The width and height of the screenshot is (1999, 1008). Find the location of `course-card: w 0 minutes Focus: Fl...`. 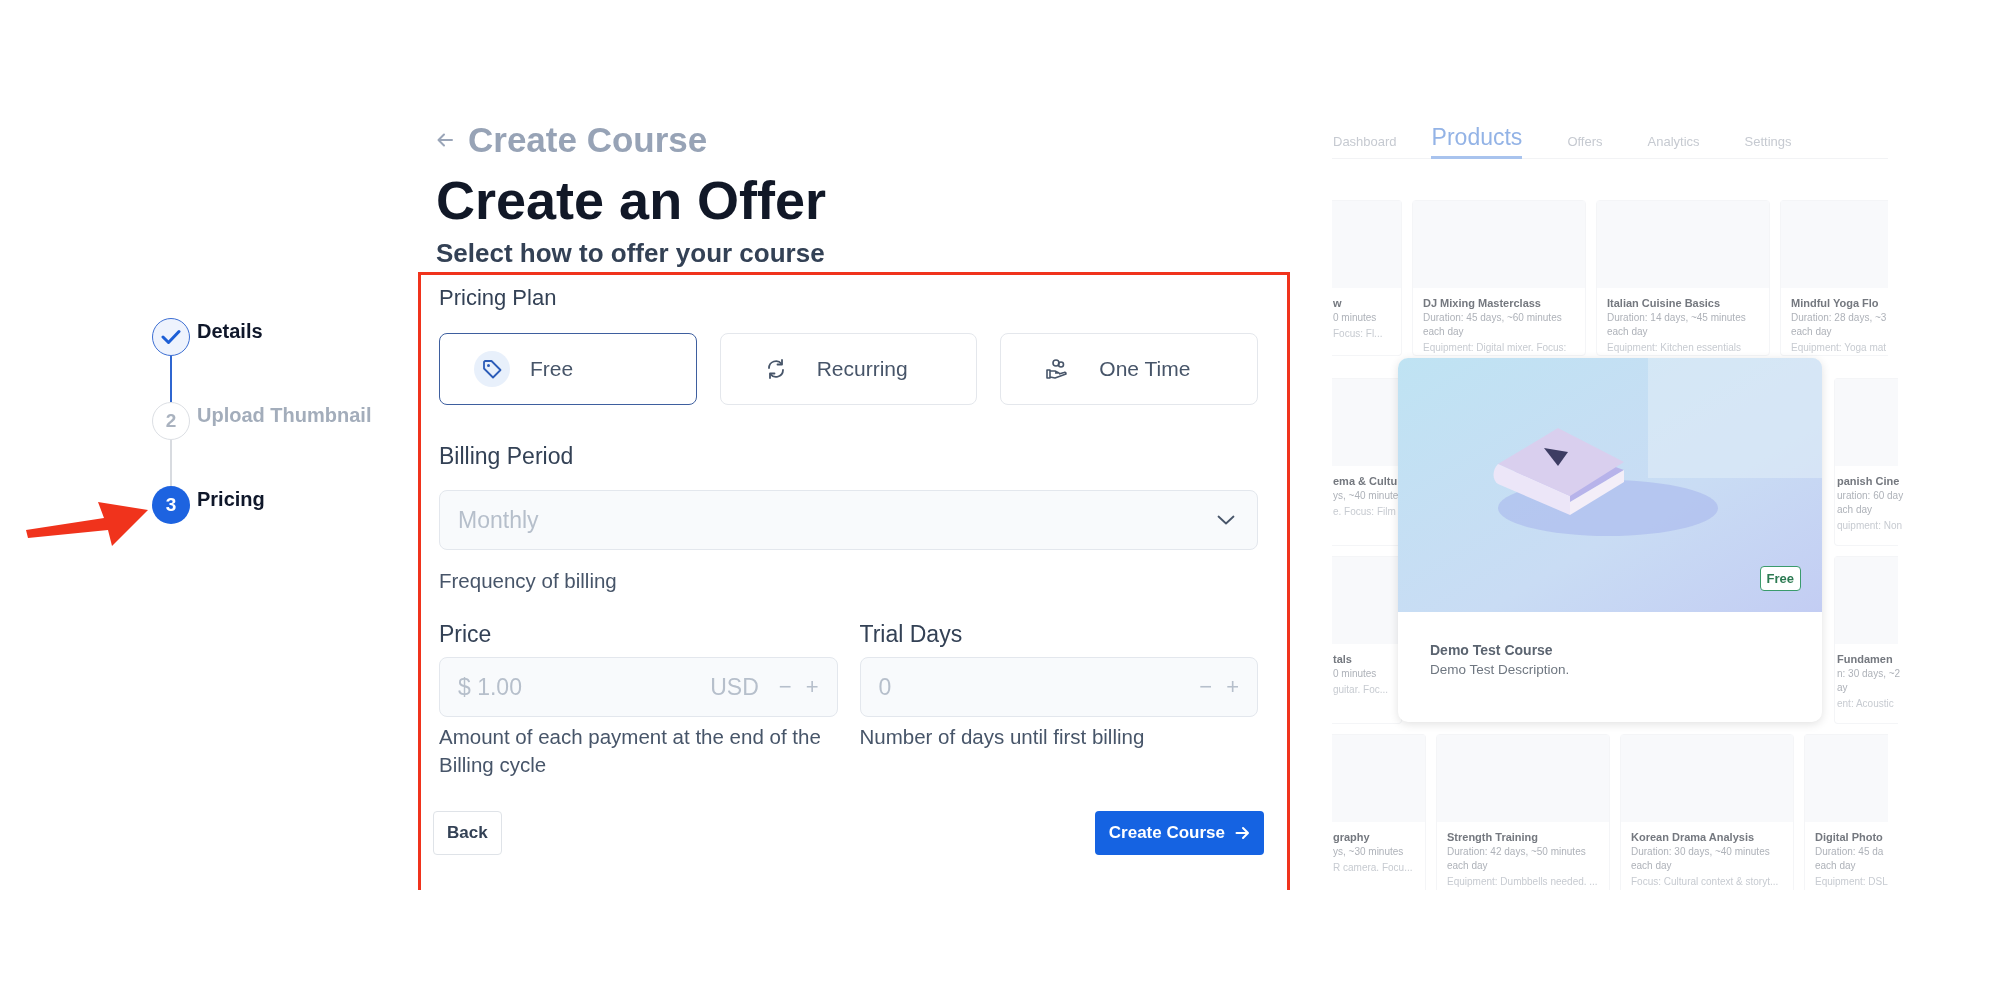

course-card: w 0 minutes Focus: Fl... is located at coordinates (1367, 278).